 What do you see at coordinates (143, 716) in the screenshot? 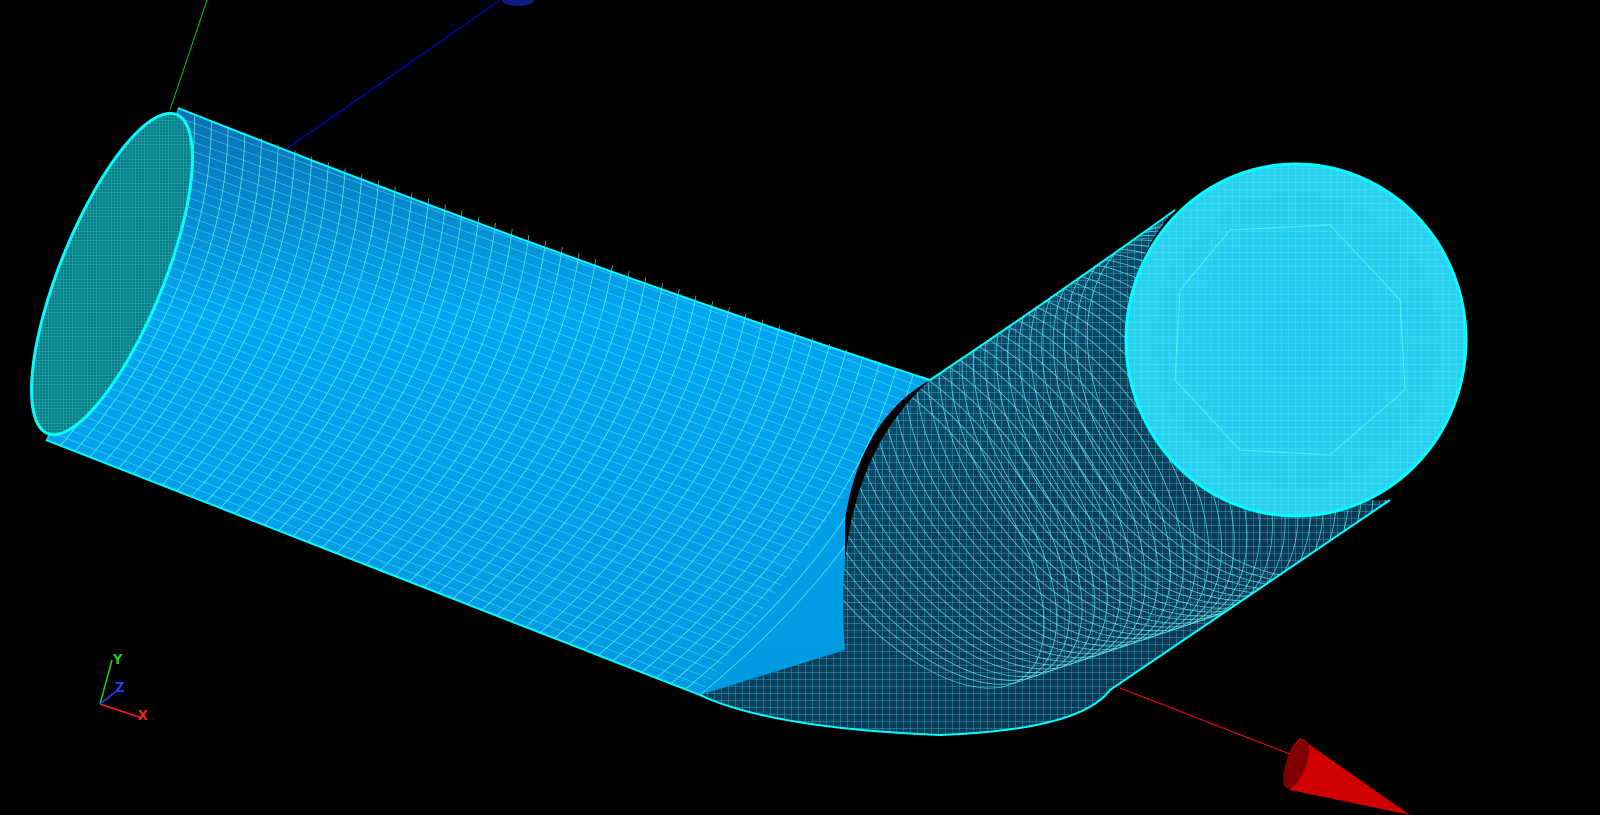
I see `triad-x-label: X` at bounding box center [143, 716].